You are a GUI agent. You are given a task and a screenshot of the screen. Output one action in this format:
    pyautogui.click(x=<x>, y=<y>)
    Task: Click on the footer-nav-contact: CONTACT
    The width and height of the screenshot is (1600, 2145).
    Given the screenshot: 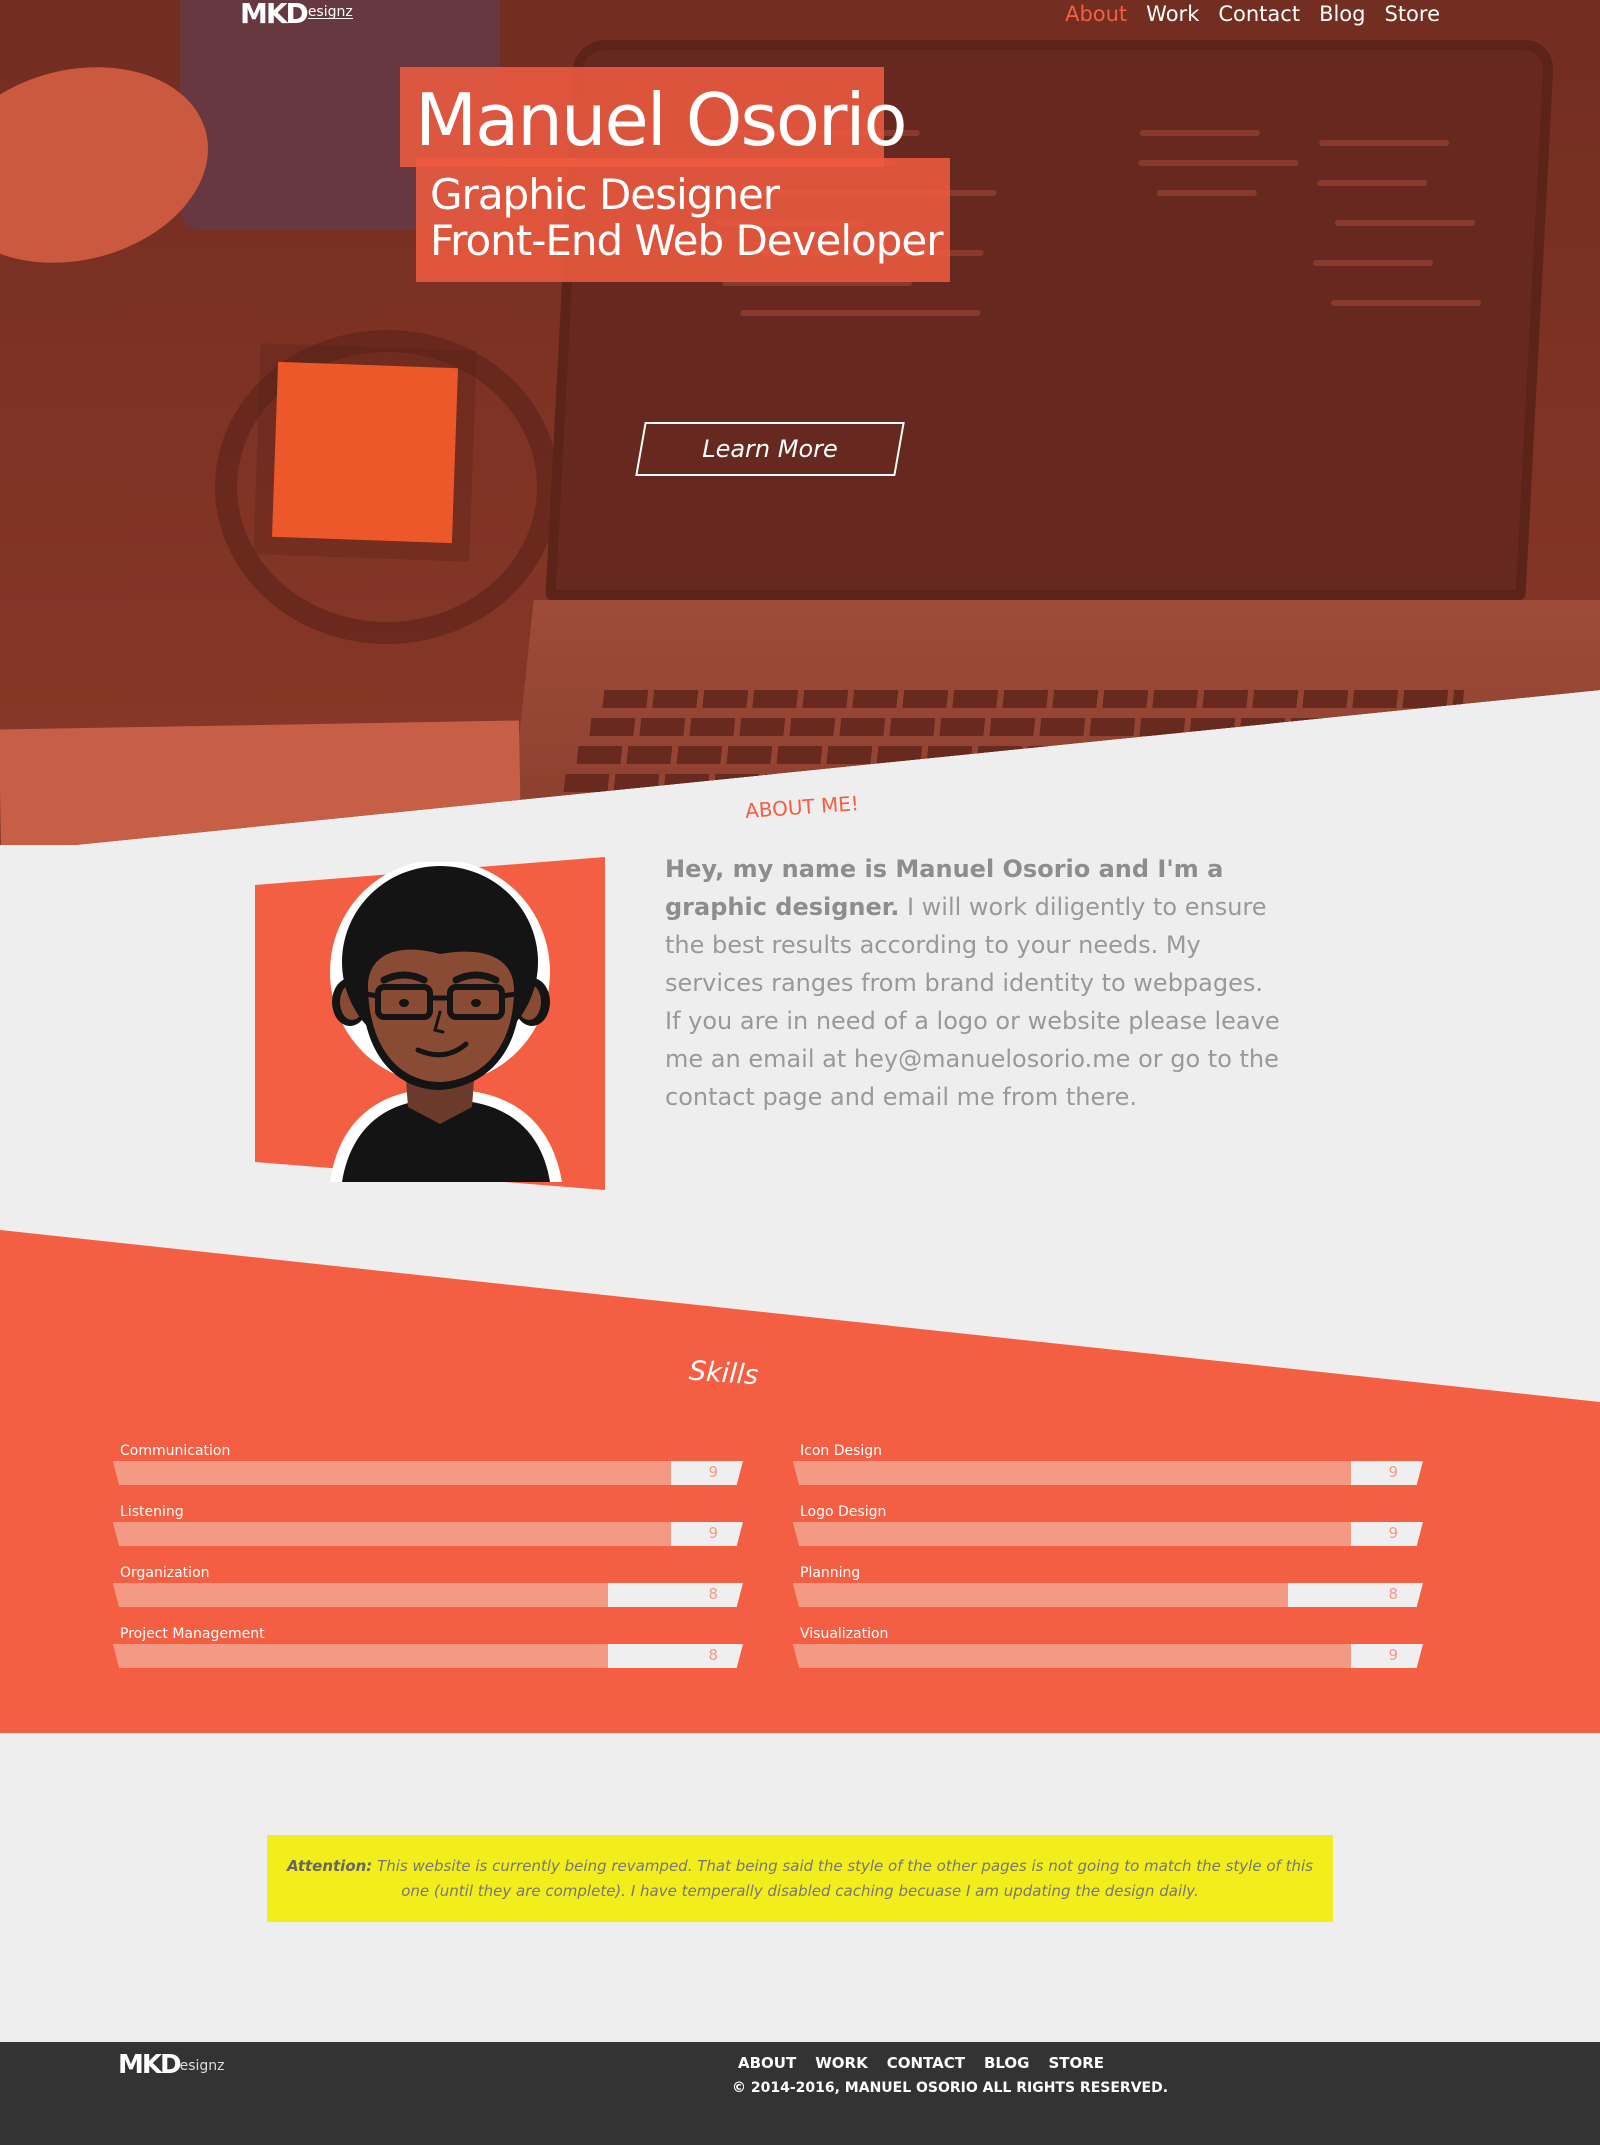 What is the action you would take?
    pyautogui.click(x=926, y=2063)
    